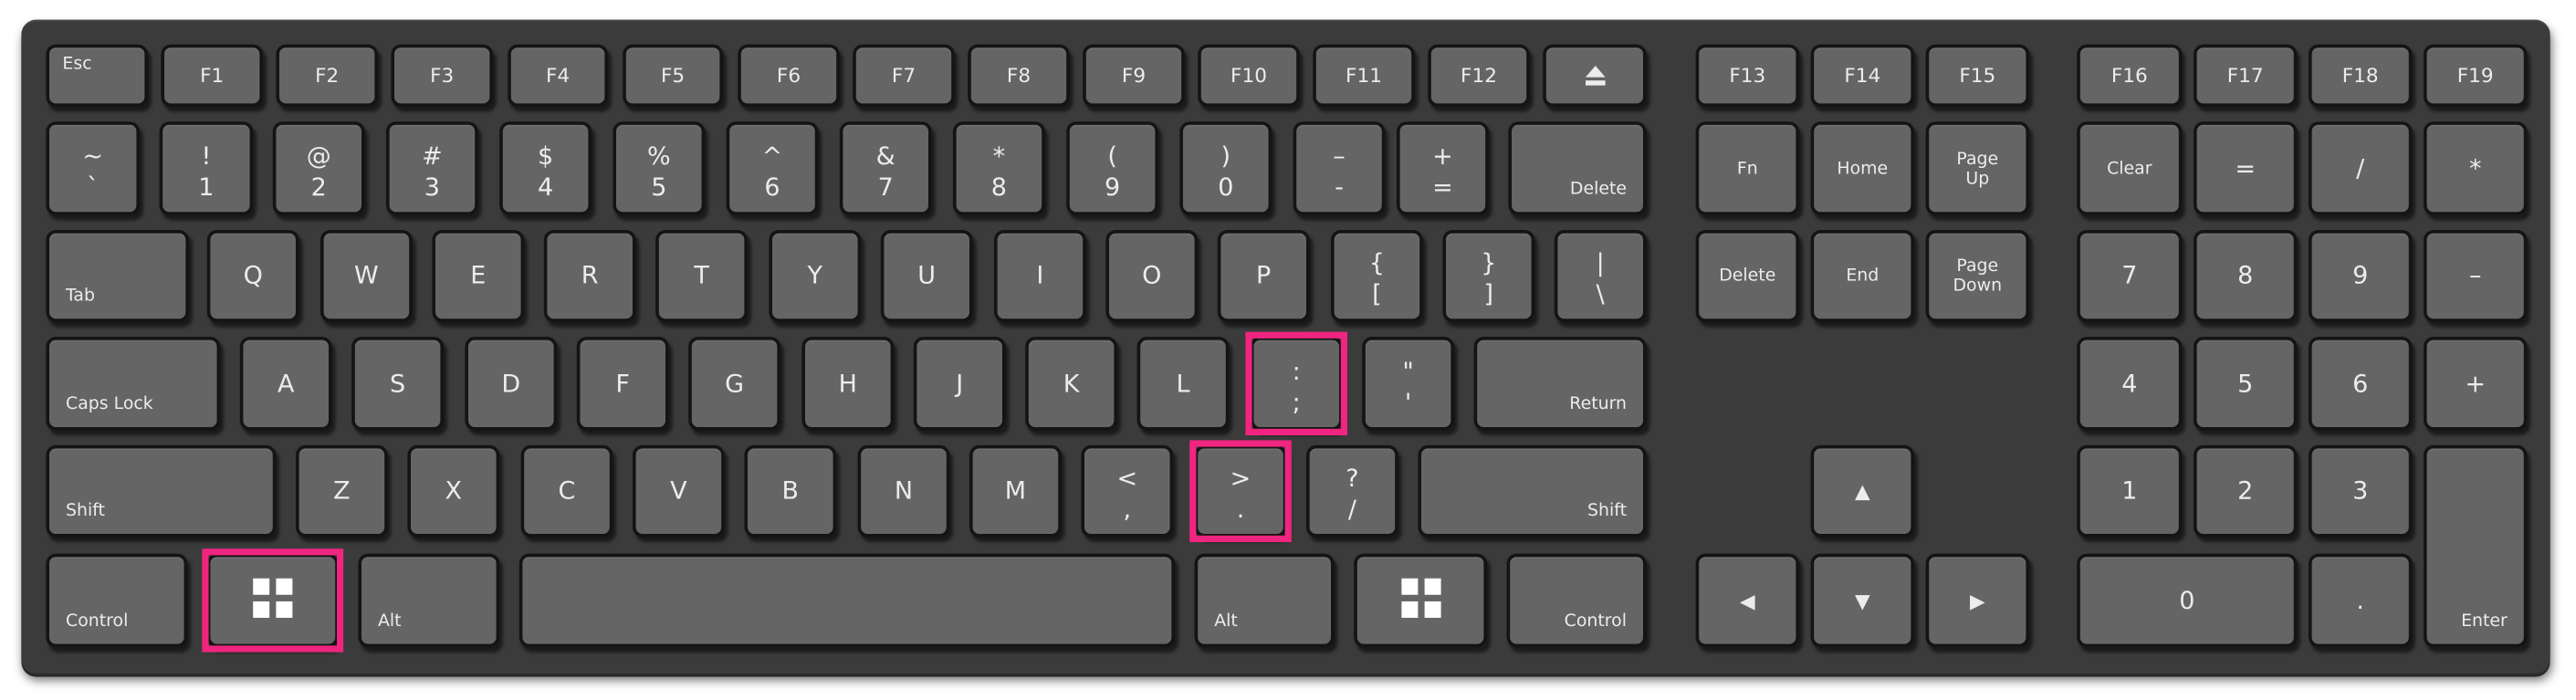 The width and height of the screenshot is (2576, 700). I want to click on key-w: W, so click(366, 276).